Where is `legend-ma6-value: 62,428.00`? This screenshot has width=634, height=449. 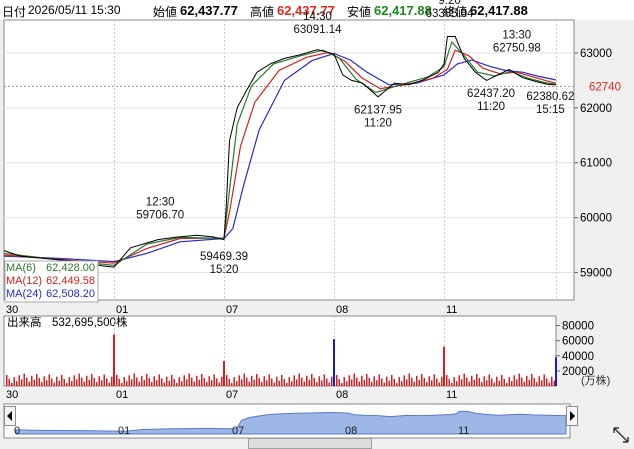
legend-ma6-value: 62,428.00 is located at coordinates (70, 268).